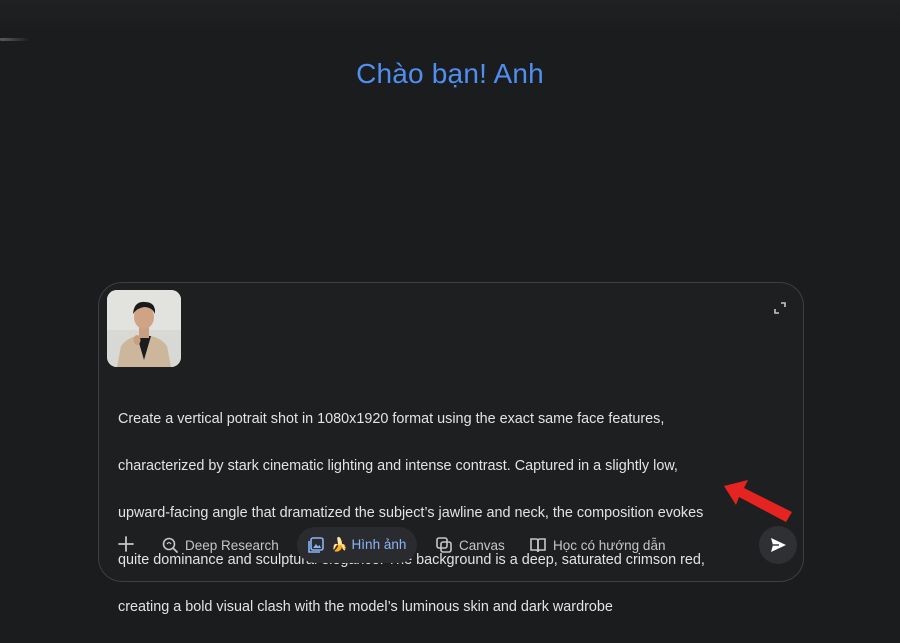 The width and height of the screenshot is (900, 643). I want to click on sidebar-handle, so click(15, 39).